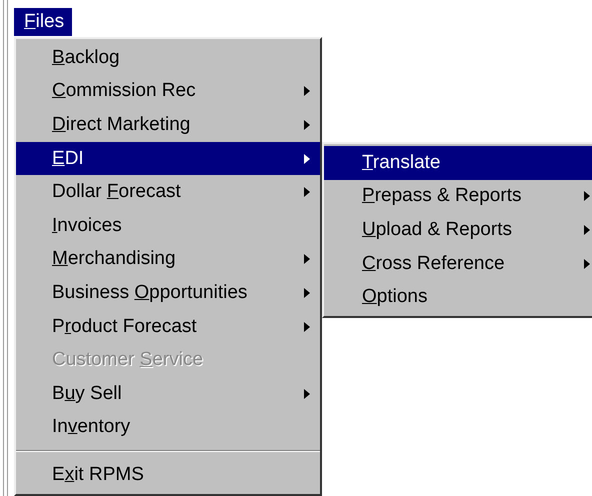 The width and height of the screenshot is (592, 496). I want to click on menu-item: Cross Reference, so click(458, 263).